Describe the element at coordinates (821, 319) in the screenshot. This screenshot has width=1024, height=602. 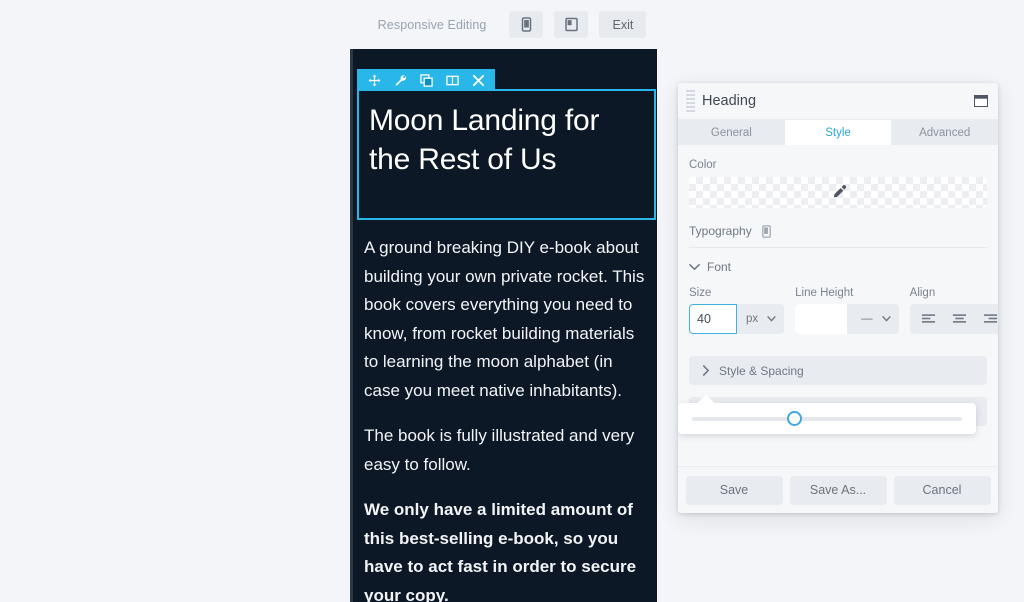
I see `line-height-input` at that location.